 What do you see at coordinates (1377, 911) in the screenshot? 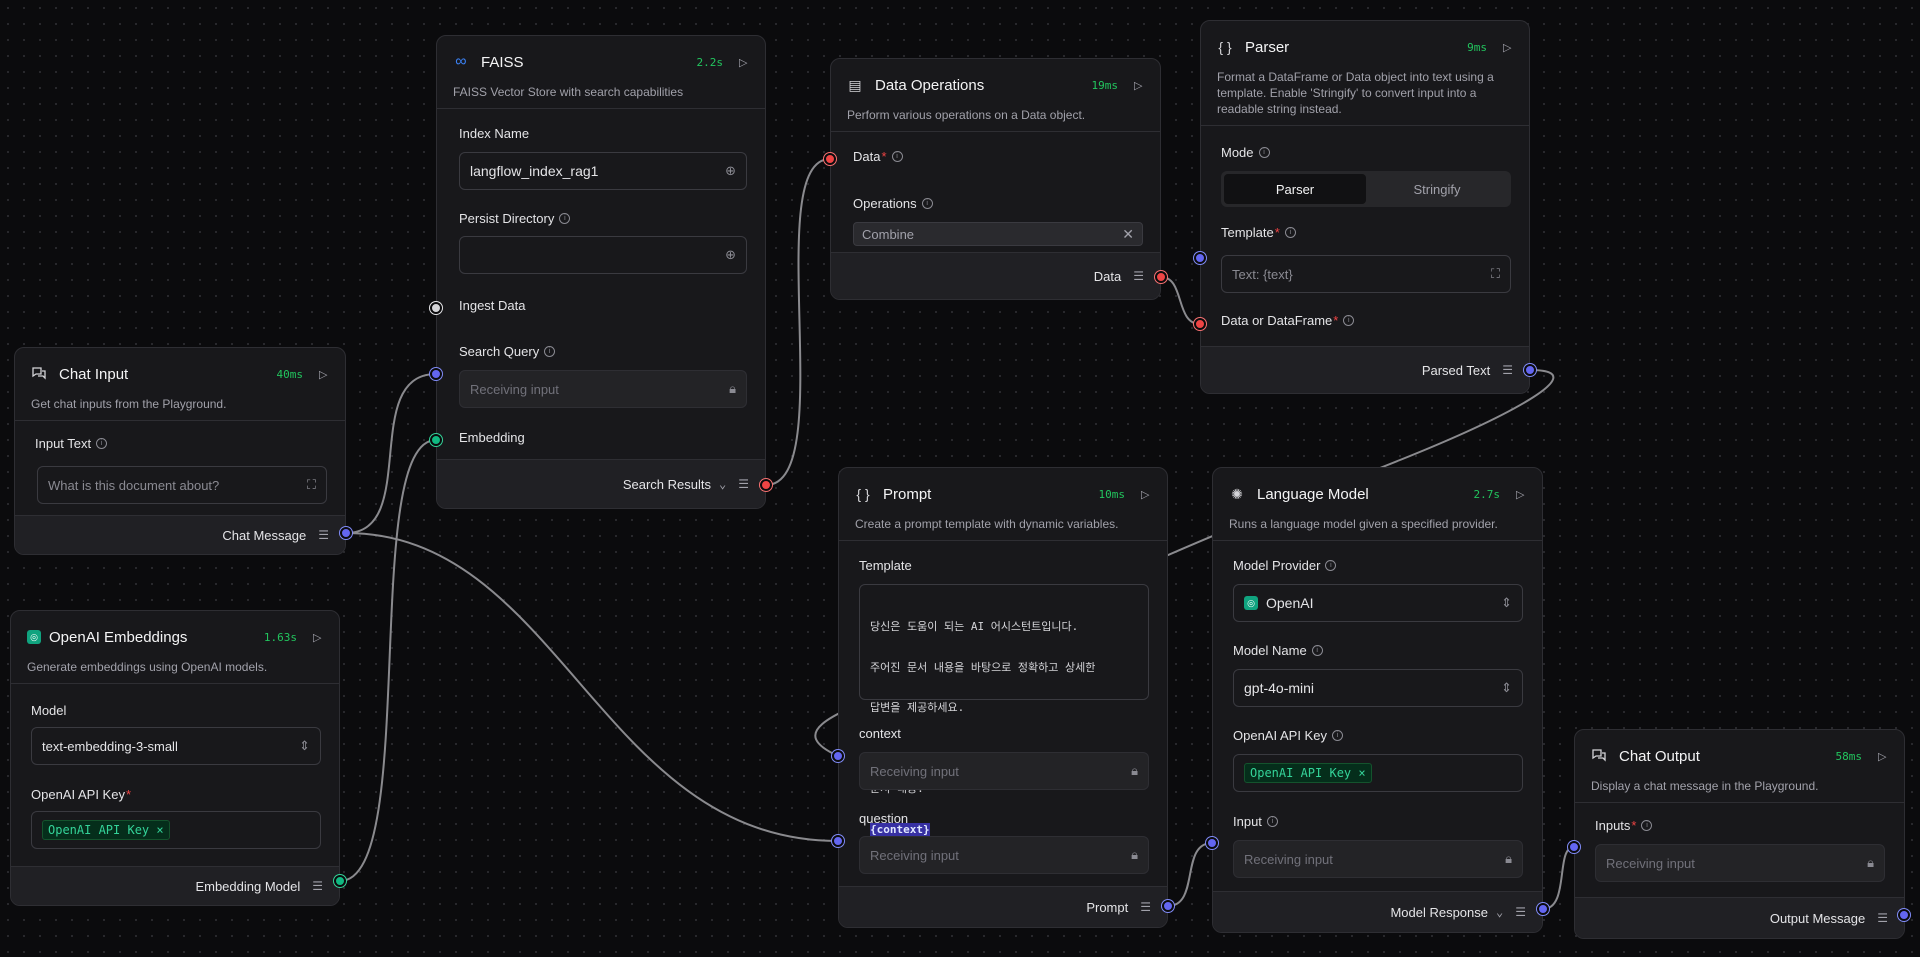
I see `node-output-row: Model Response ⌄ ☰` at bounding box center [1377, 911].